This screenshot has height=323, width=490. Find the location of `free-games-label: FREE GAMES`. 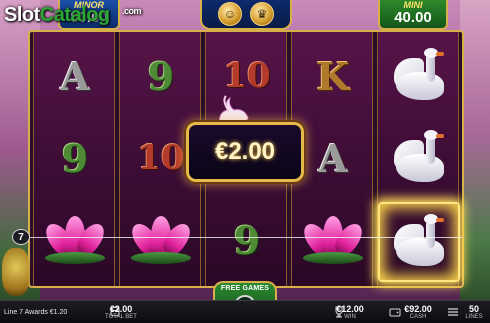

free-games-label: FREE GAMES is located at coordinates (245, 288).